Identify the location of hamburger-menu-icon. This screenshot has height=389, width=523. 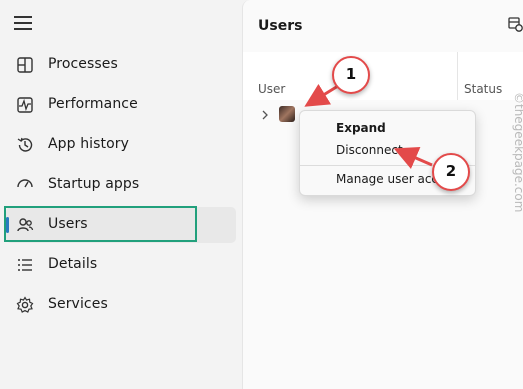
(23, 23).